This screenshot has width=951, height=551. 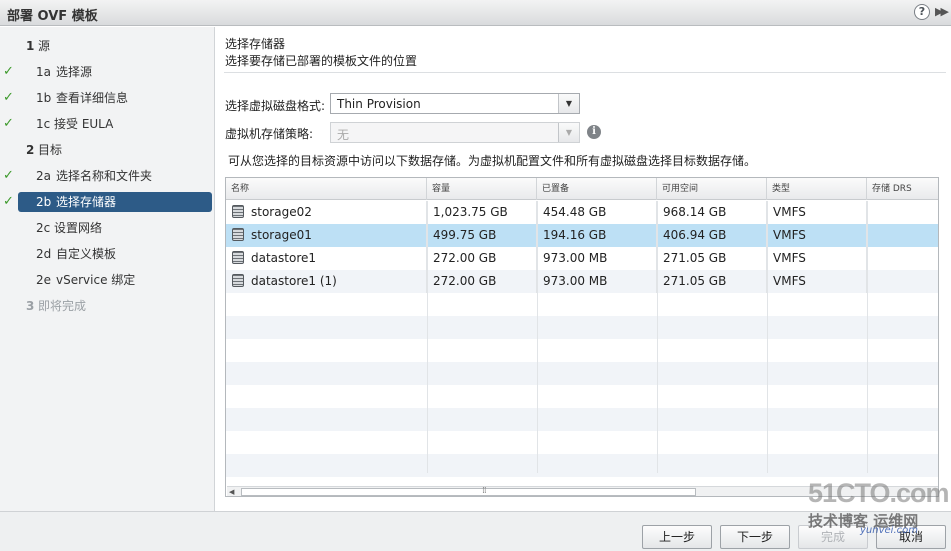 I want to click on step-label: 选择名称和文件夹, so click(x=104, y=176).